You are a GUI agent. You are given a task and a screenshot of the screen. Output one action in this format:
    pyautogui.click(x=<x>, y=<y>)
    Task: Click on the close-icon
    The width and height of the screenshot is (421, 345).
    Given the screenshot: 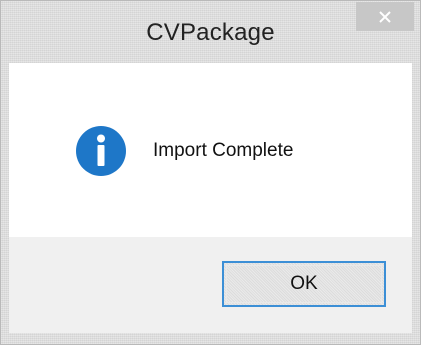 What is the action you would take?
    pyautogui.click(x=385, y=17)
    